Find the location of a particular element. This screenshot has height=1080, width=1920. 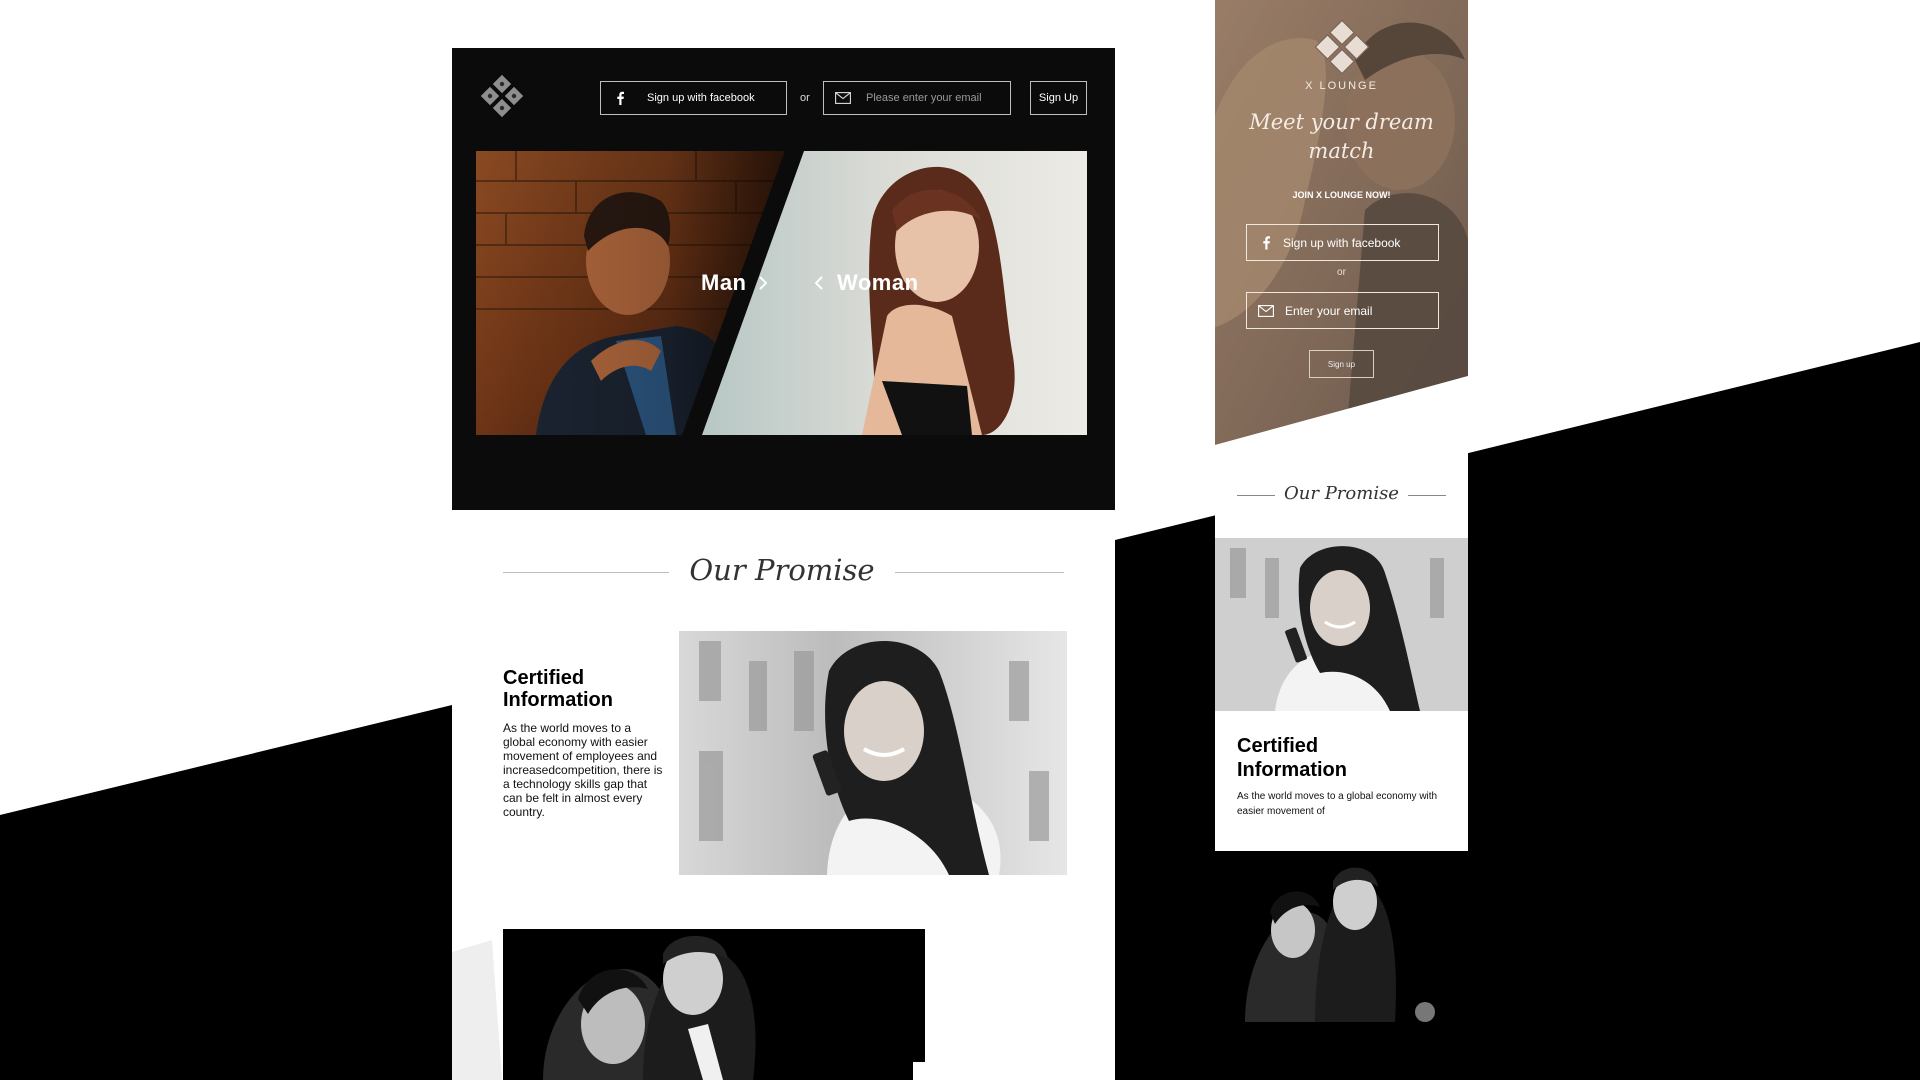

mobile-phone-woman-photo is located at coordinates (1341, 624).